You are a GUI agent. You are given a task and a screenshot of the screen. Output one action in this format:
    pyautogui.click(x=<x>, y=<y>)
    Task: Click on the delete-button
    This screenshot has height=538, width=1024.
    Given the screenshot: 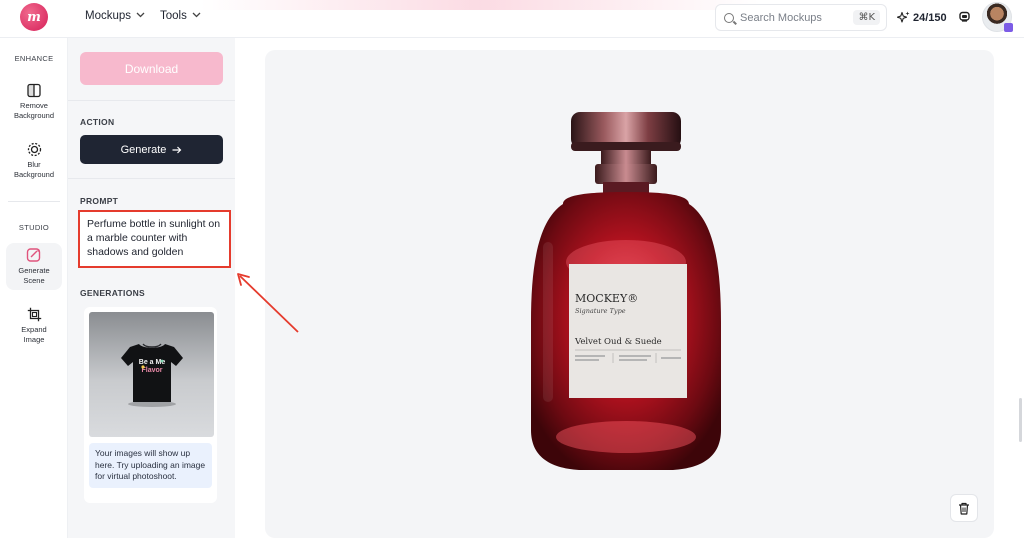 What is the action you would take?
    pyautogui.click(x=964, y=508)
    